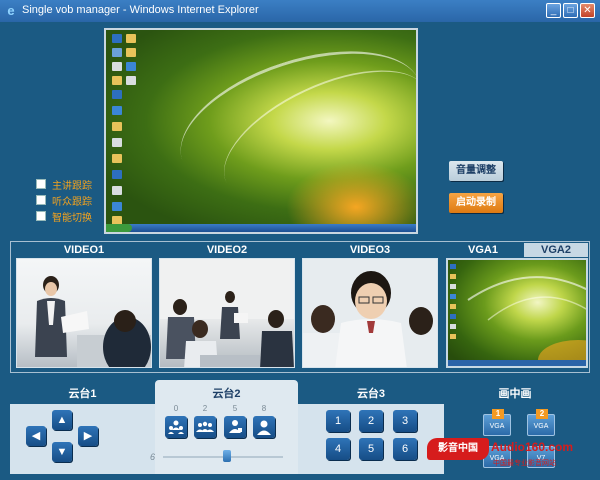 Image resolution: width=600 pixels, height=480 pixels. Describe the element at coordinates (264, 408) in the screenshot. I see `preset-label: 8` at that location.